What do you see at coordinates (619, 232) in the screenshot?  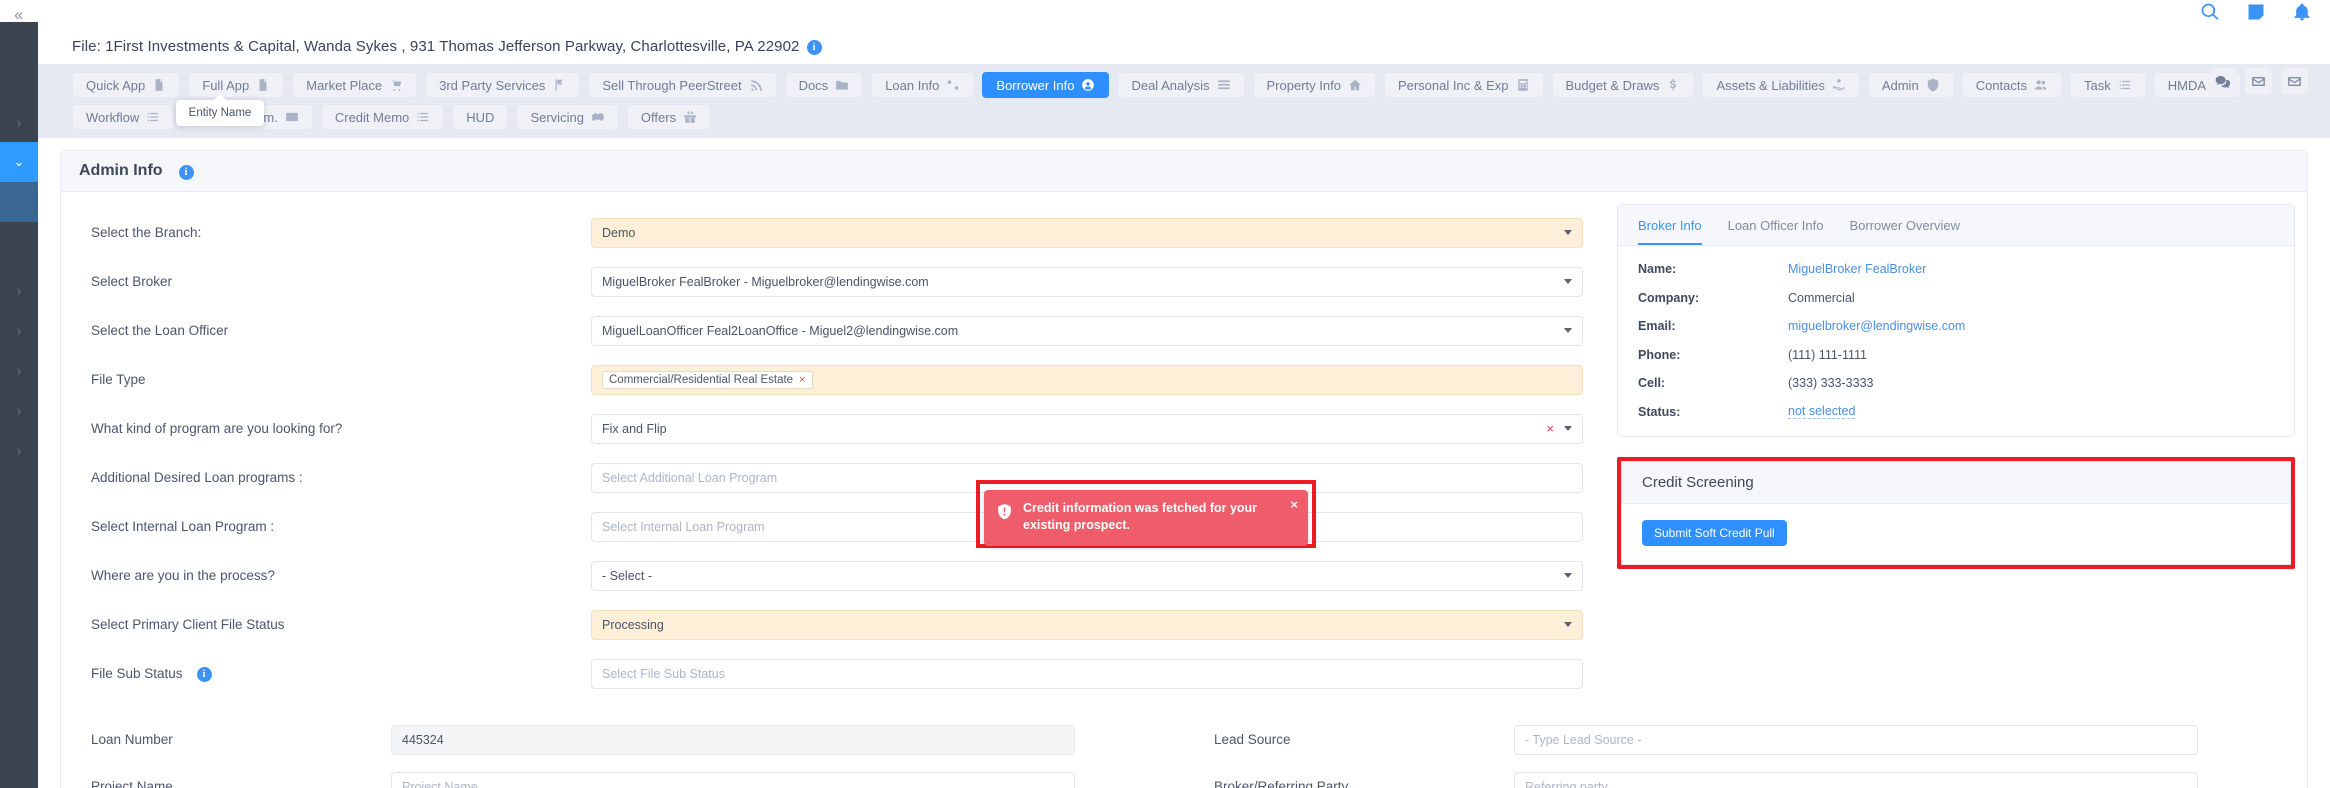 I see `form-value: Demo` at bounding box center [619, 232].